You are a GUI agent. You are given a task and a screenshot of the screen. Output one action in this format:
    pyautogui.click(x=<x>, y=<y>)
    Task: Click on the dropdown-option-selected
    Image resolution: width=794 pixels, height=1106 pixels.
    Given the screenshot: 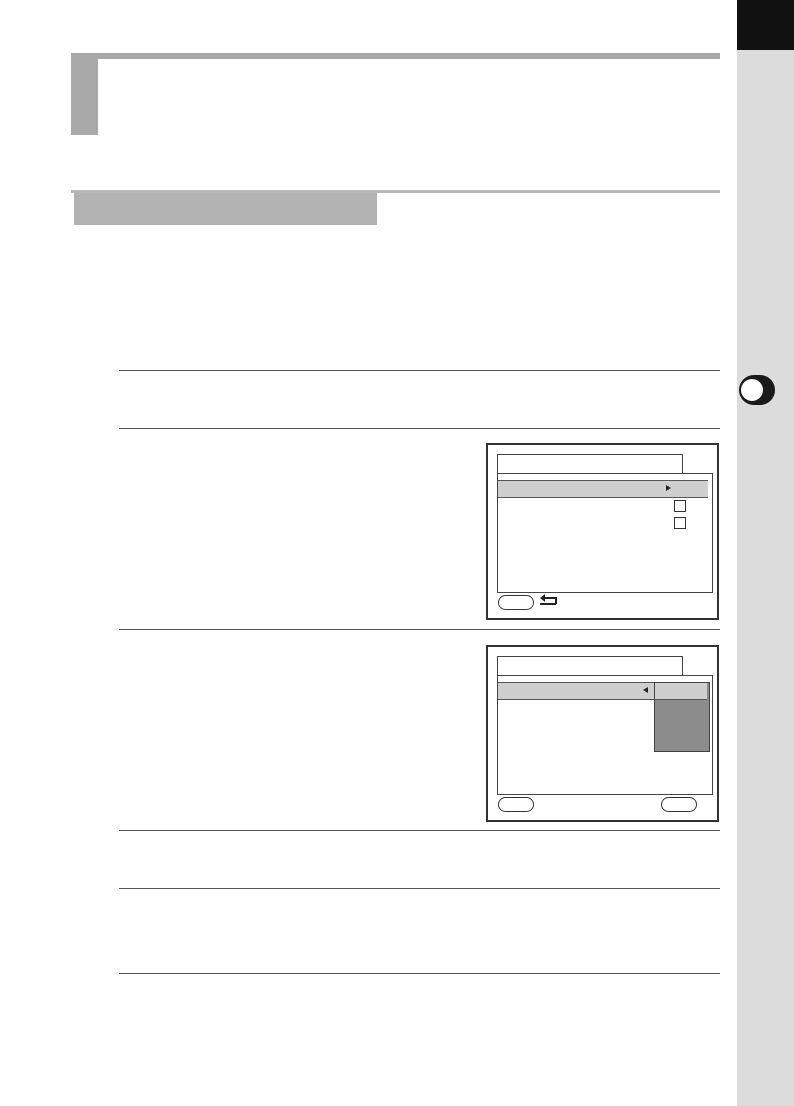 What is the action you would take?
    pyautogui.click(x=681, y=691)
    